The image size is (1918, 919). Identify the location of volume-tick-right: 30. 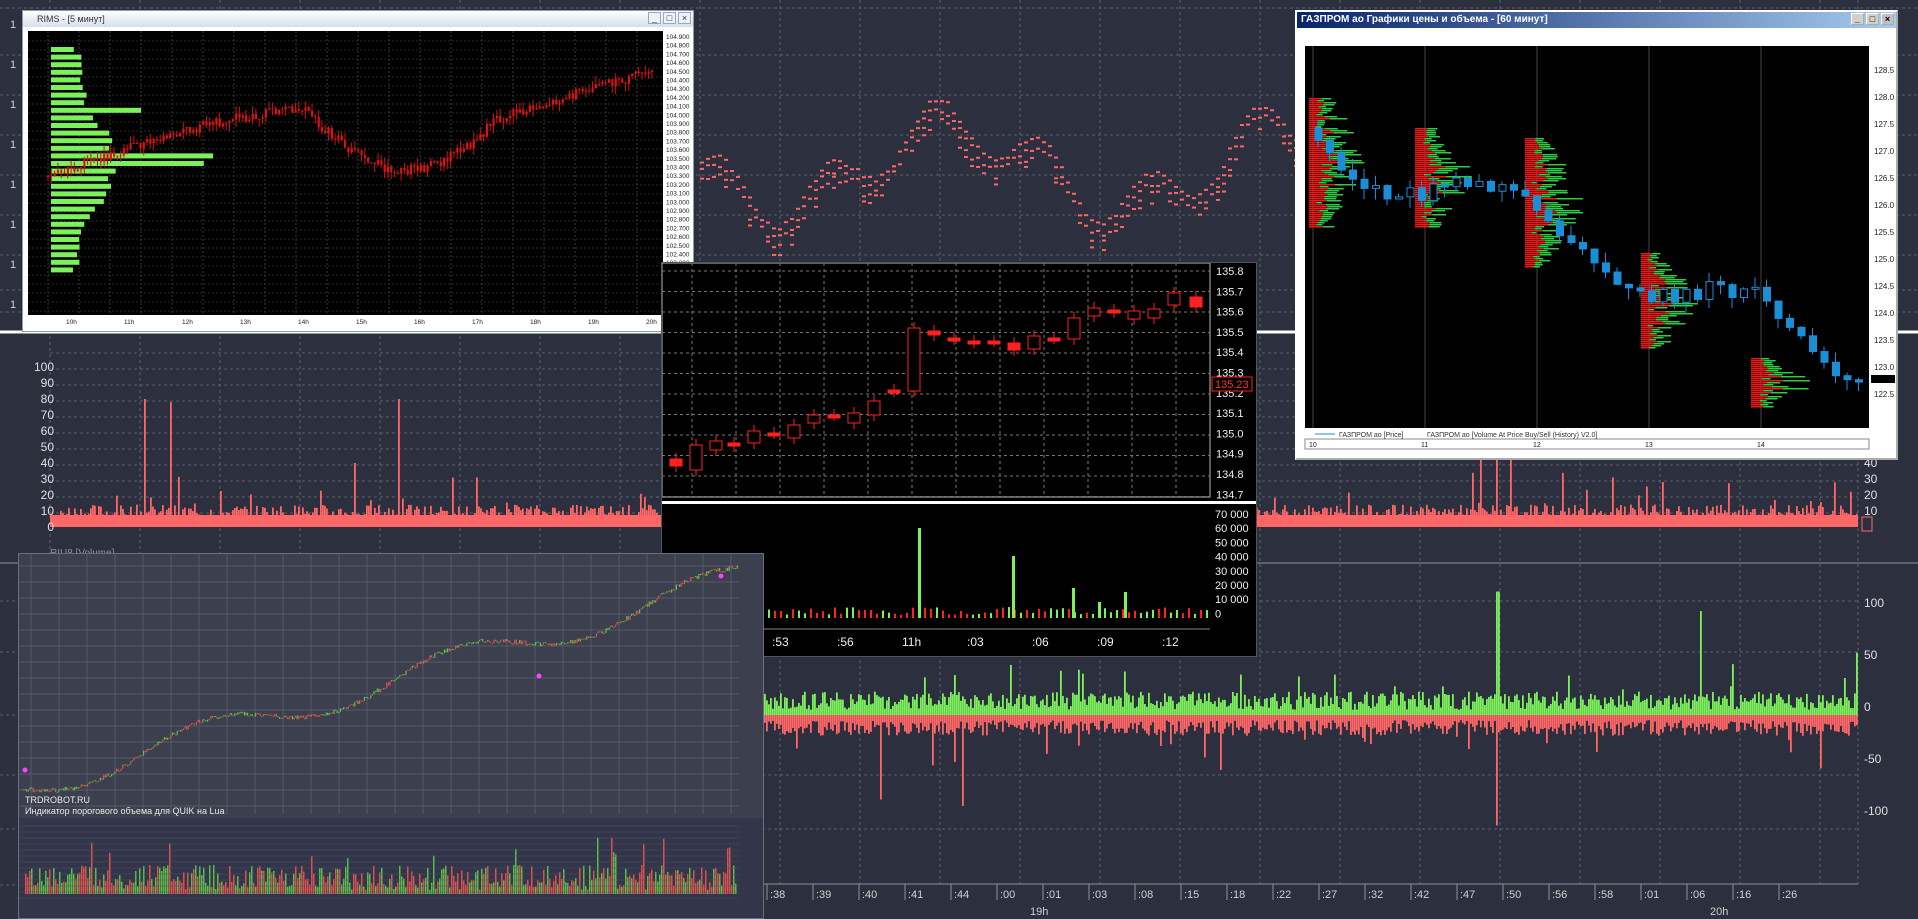
(1871, 479).